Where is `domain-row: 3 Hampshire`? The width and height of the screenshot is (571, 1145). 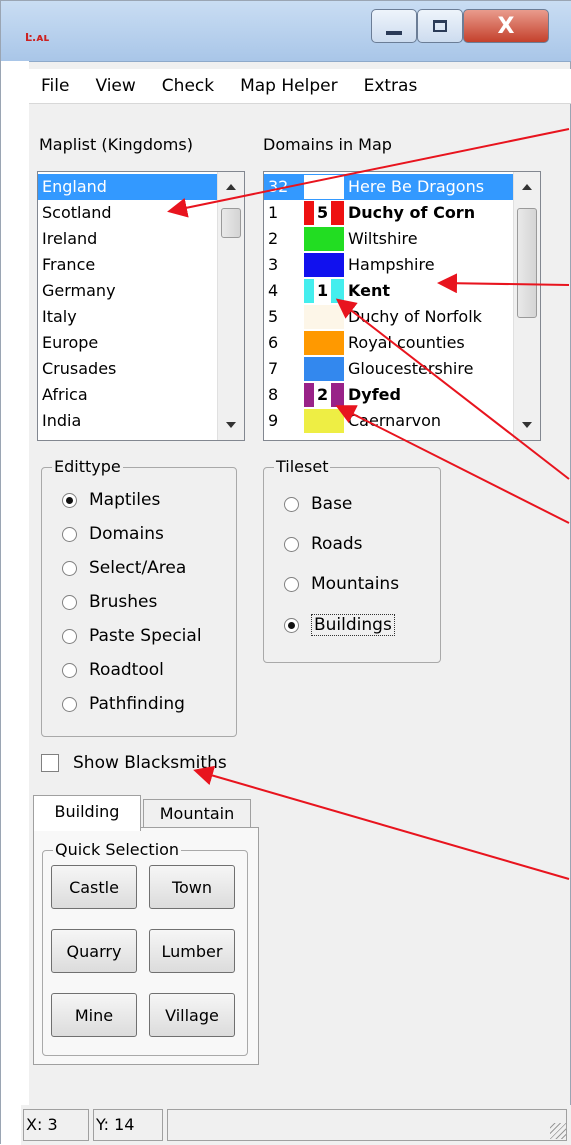
domain-row: 3 Hampshire is located at coordinates (390, 265).